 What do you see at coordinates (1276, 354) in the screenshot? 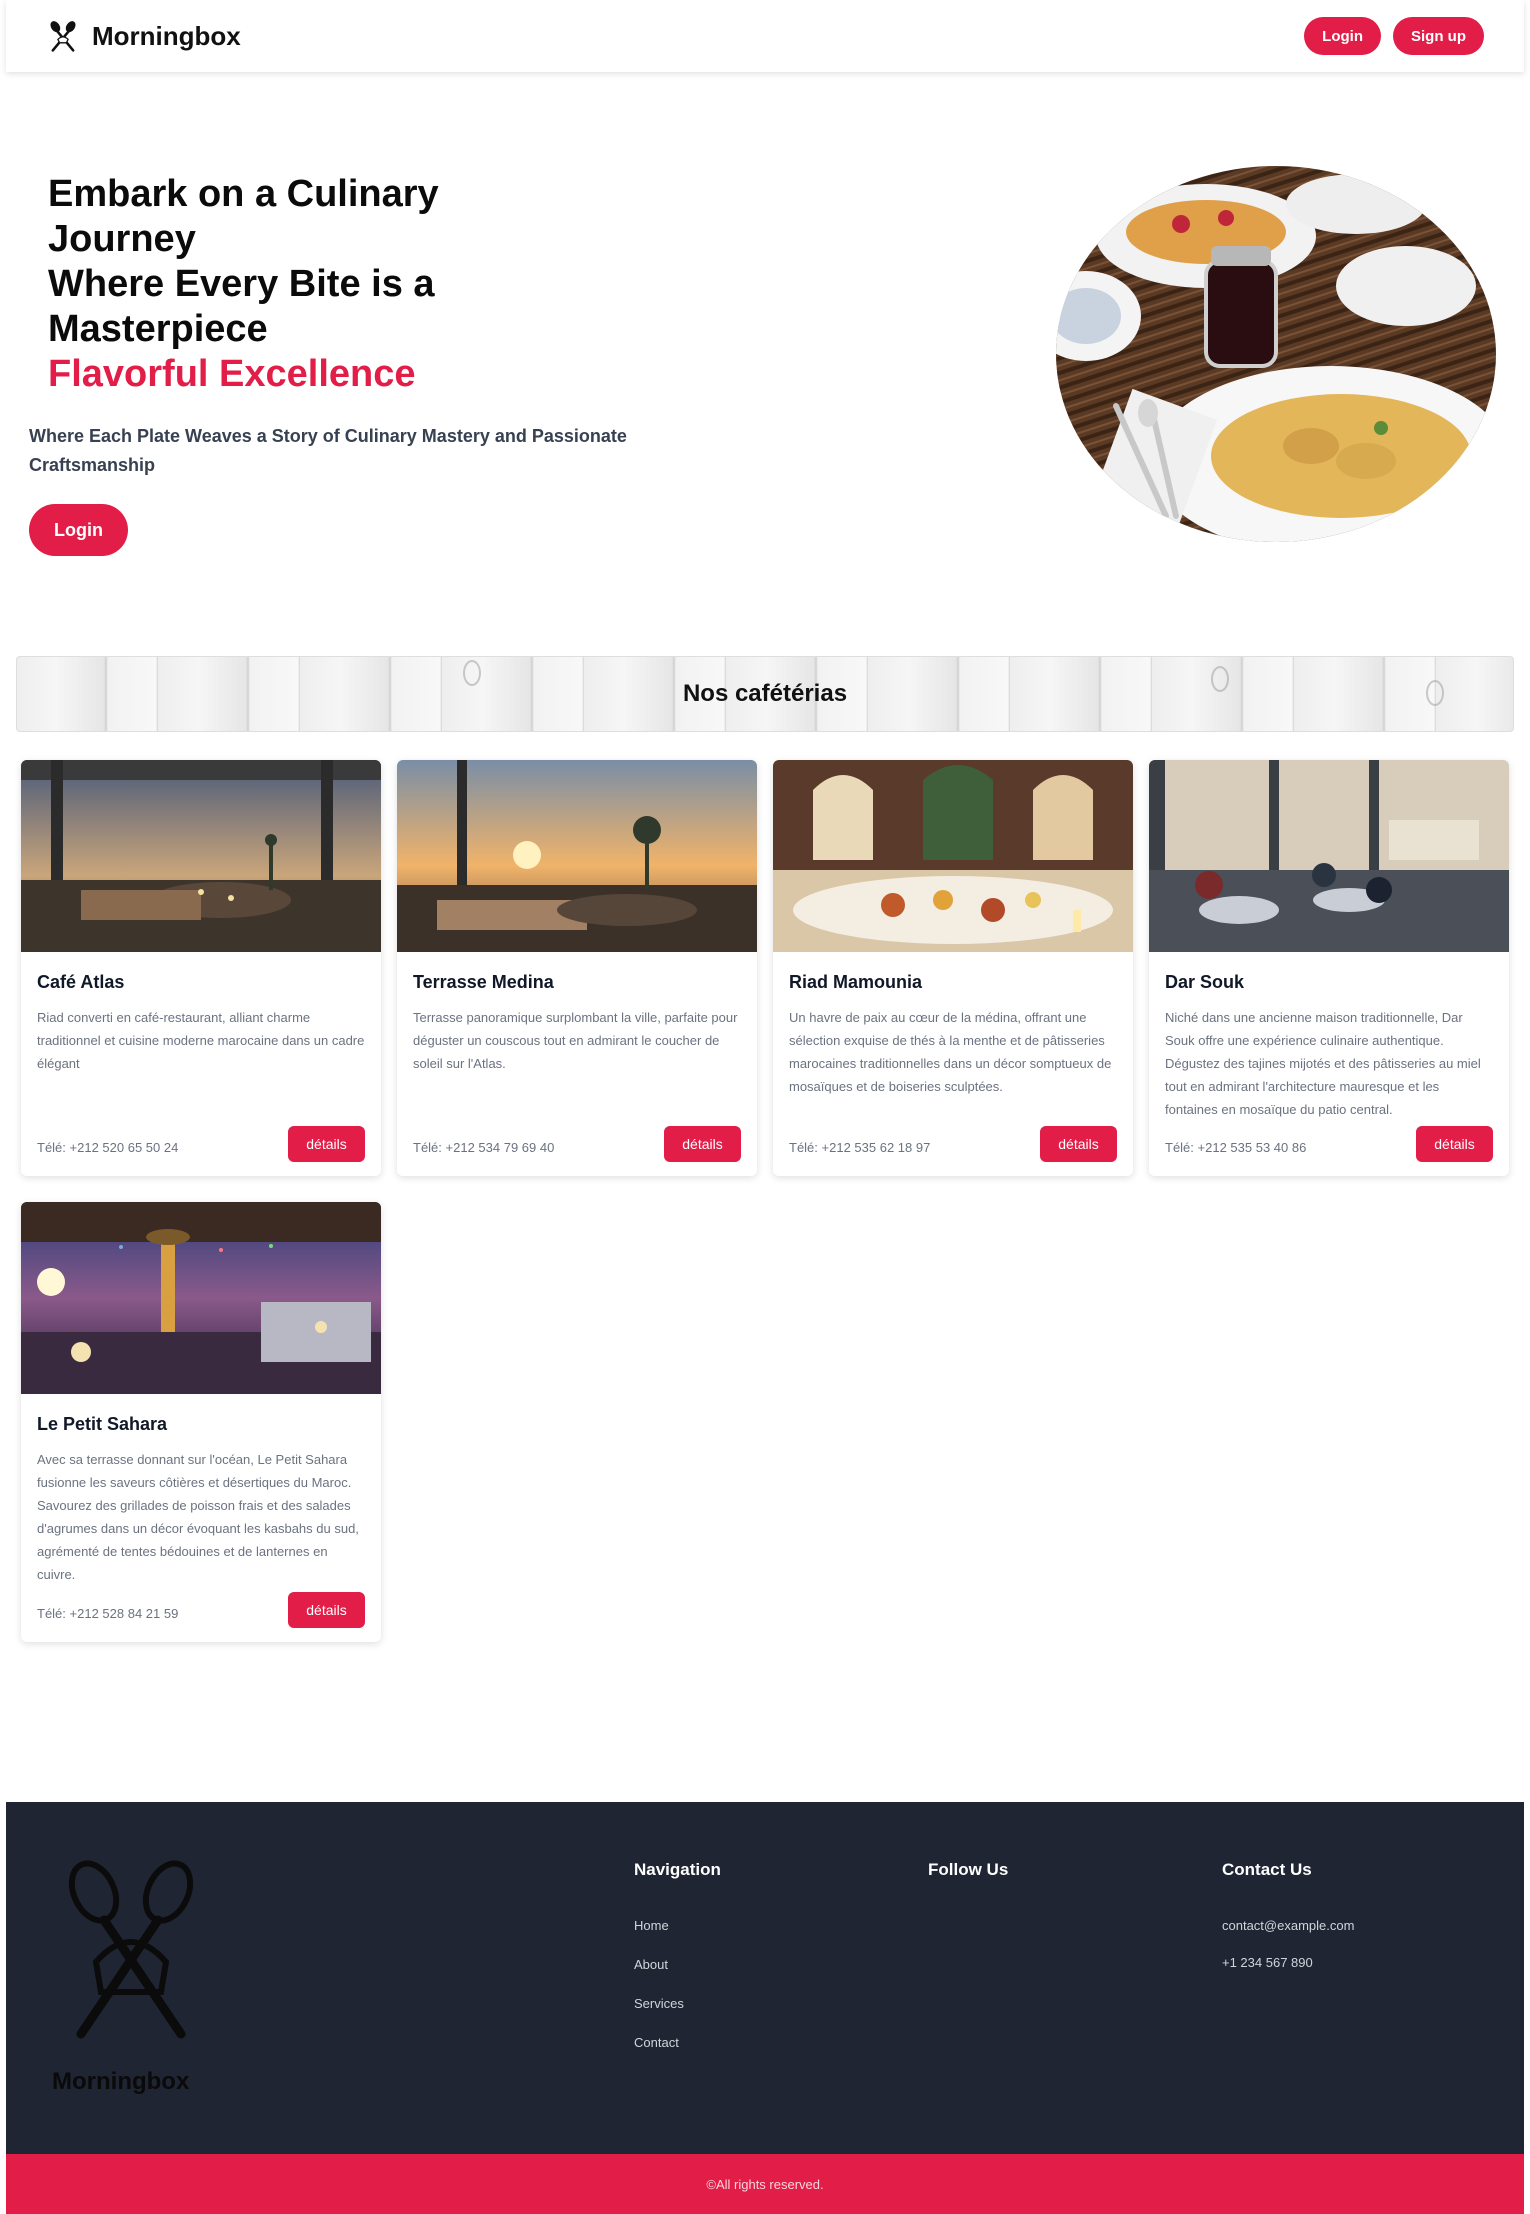
I see `hero-food-image` at bounding box center [1276, 354].